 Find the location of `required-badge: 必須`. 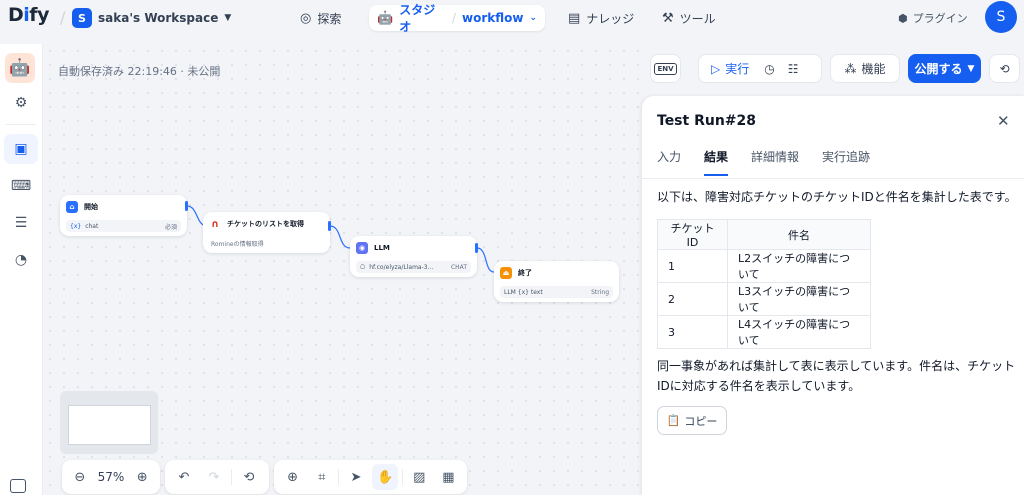

required-badge: 必須 is located at coordinates (170, 227).